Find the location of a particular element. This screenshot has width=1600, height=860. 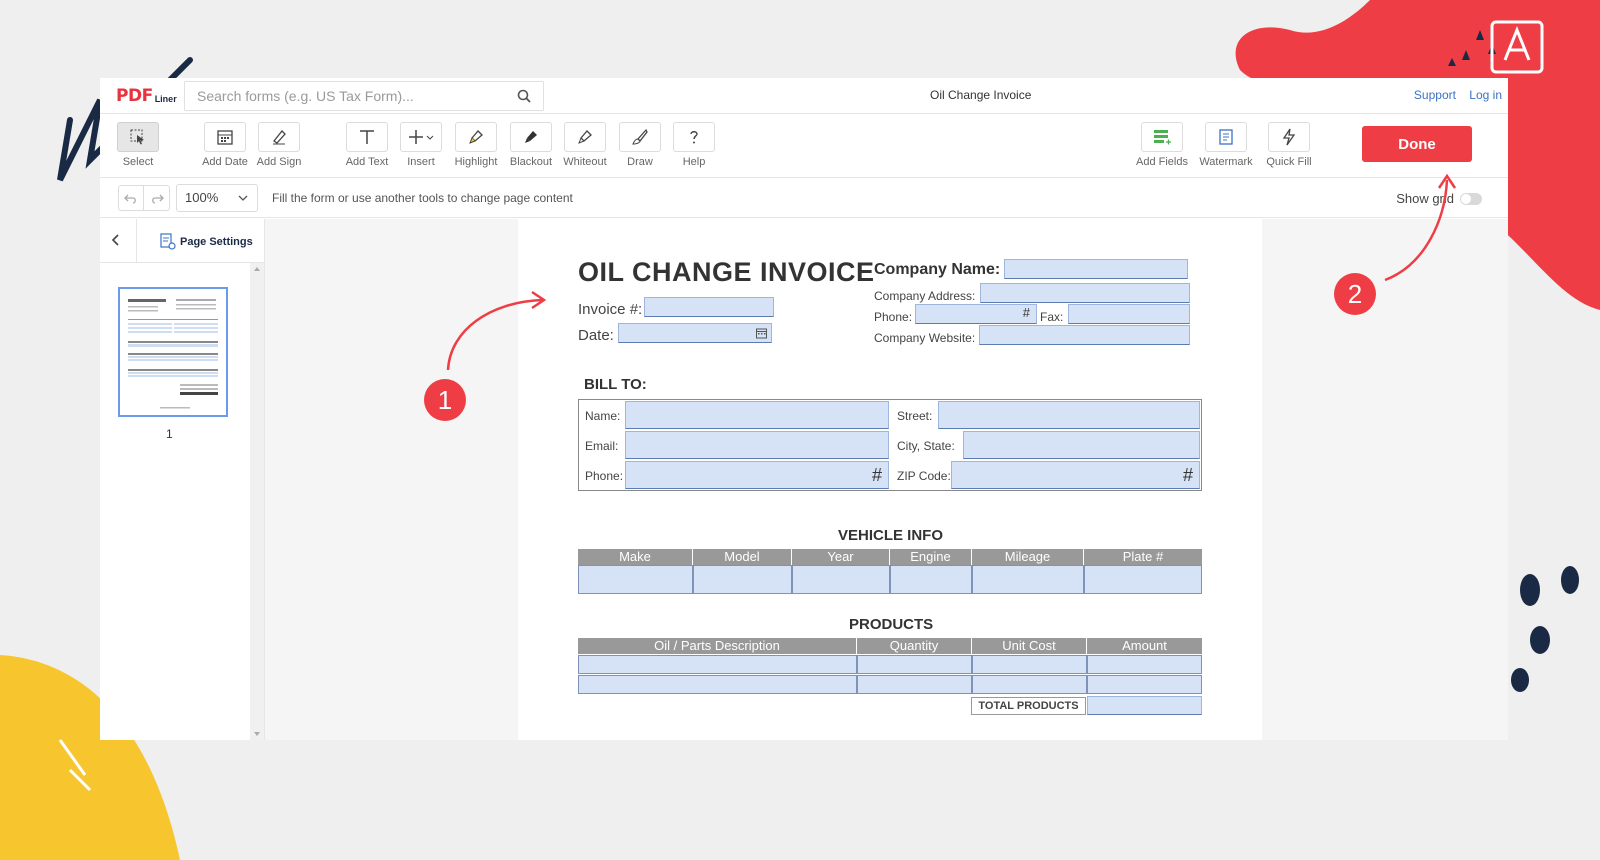

products-col-description: Oil / Parts Description is located at coordinates (717, 646).